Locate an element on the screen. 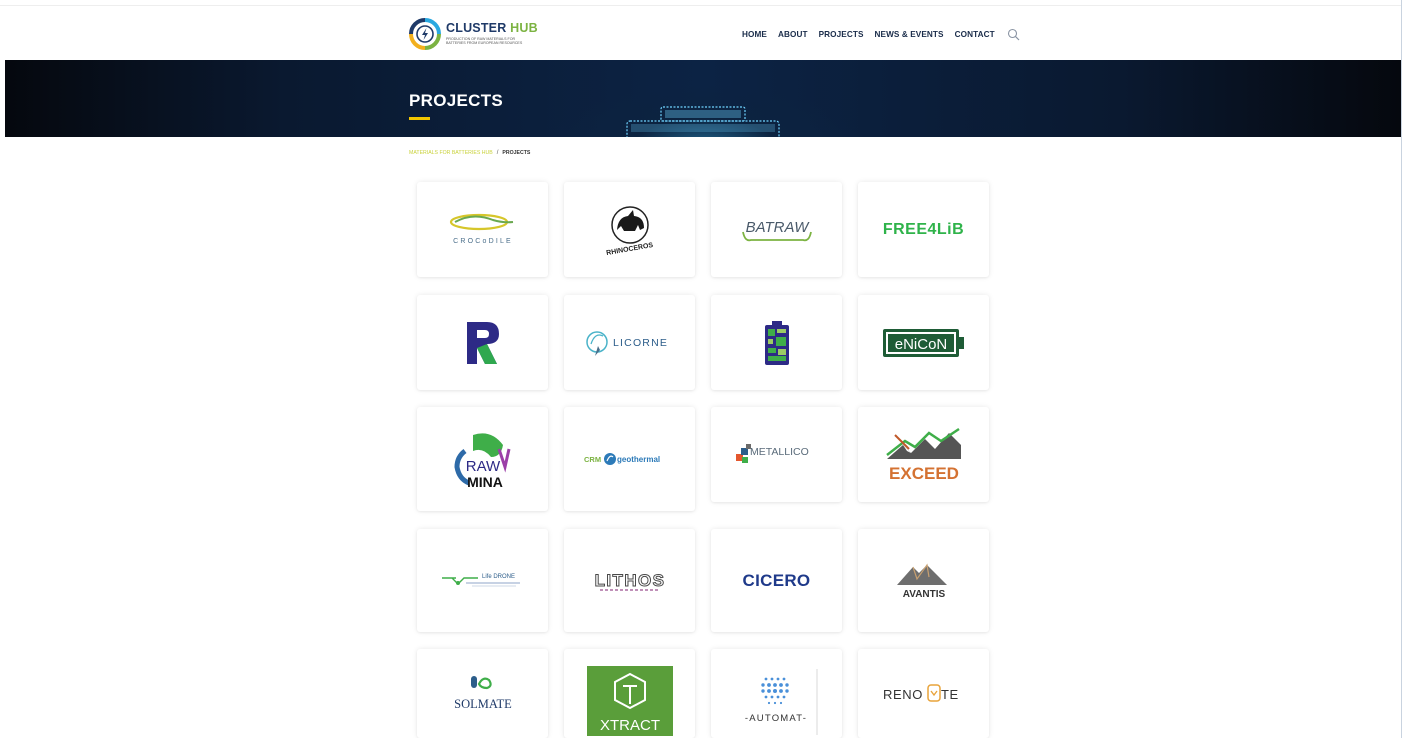 This screenshot has width=1405, height=738. window-edge is located at coordinates (1401, 369).